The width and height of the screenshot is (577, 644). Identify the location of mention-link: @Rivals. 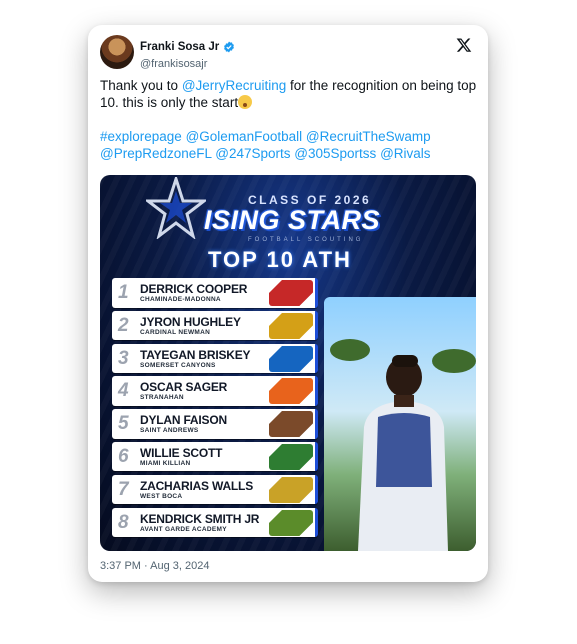
(405, 153).